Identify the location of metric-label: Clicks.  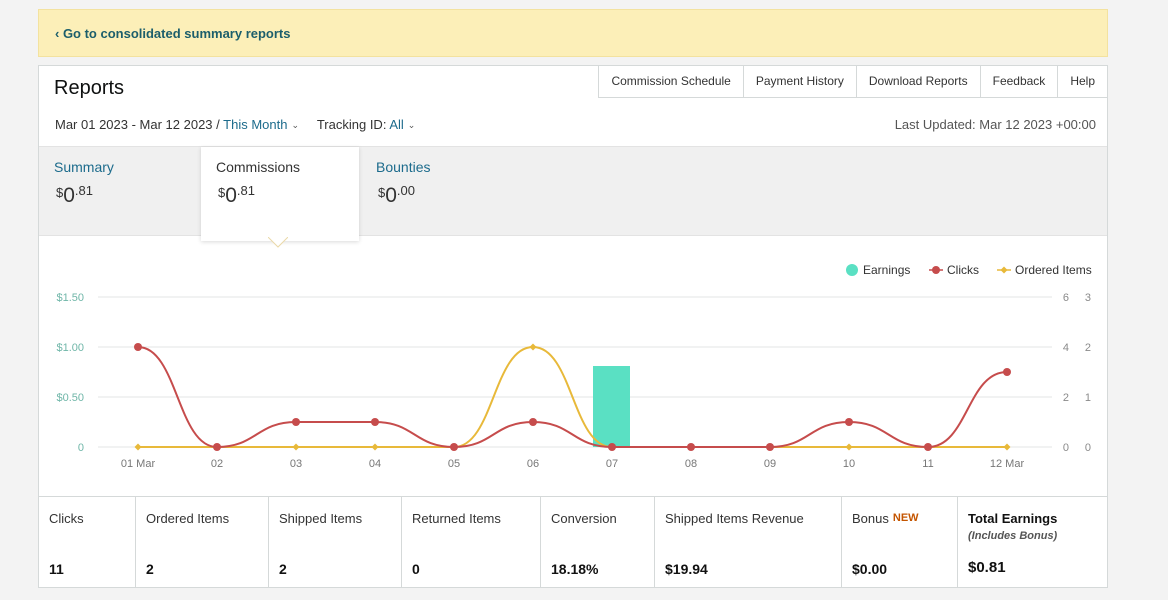
(66, 518).